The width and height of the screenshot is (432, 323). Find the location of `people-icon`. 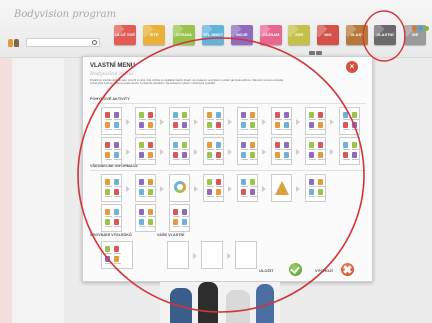

people-icon is located at coordinates (15, 42).